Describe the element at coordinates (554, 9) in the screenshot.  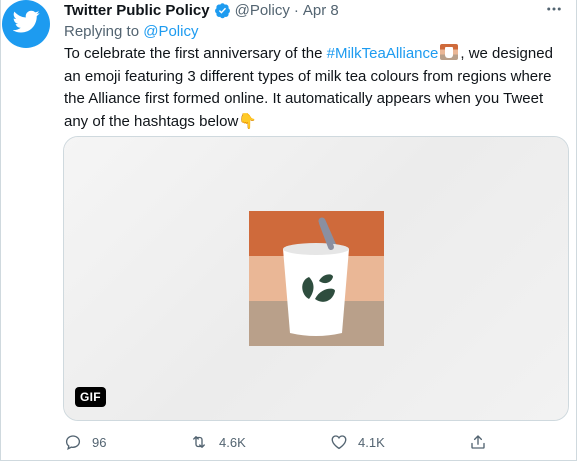
I see `more-options-icon` at that location.